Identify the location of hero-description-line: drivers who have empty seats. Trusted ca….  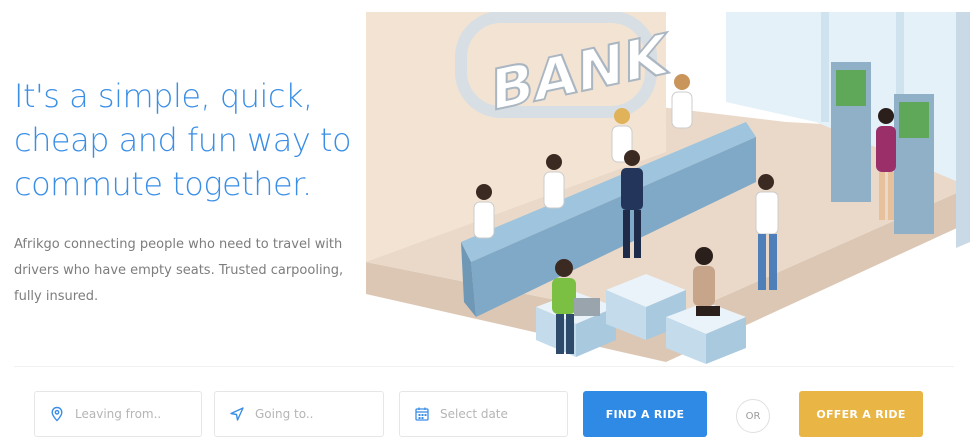
(179, 270).